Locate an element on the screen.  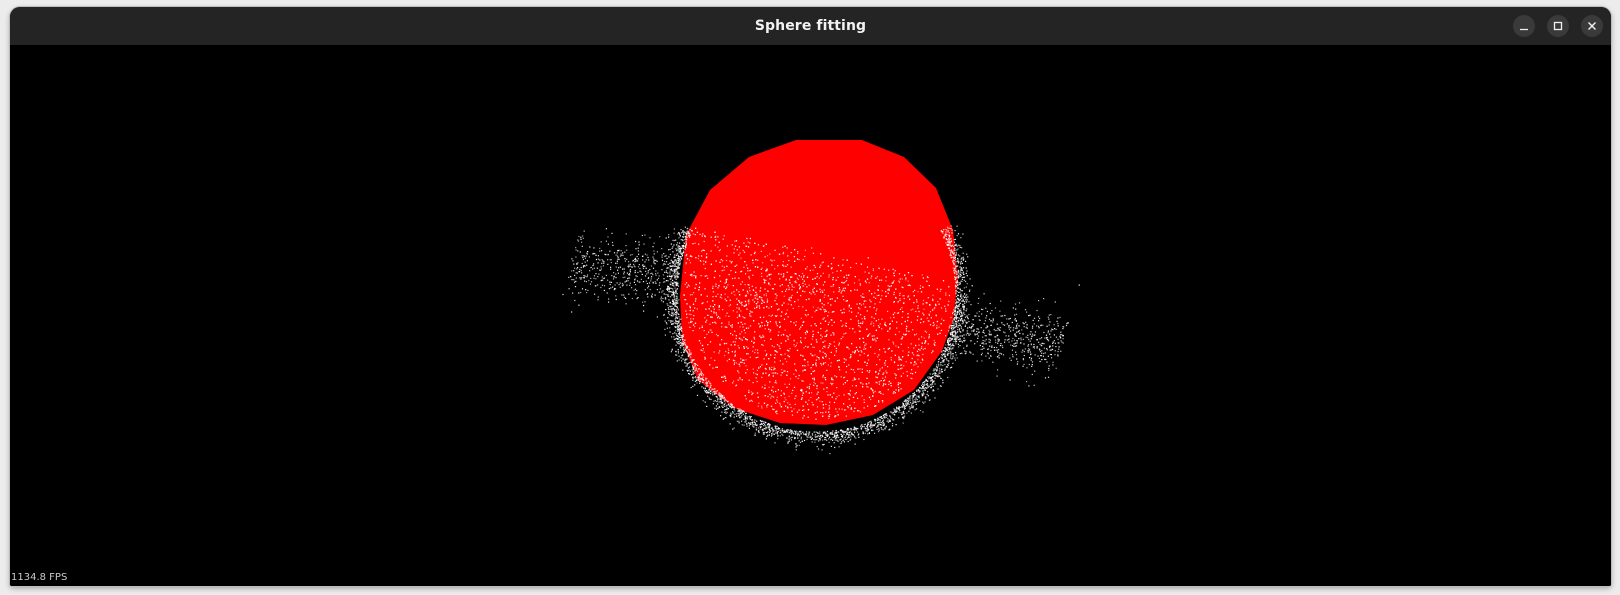
maximize-icon is located at coordinates (1558, 26).